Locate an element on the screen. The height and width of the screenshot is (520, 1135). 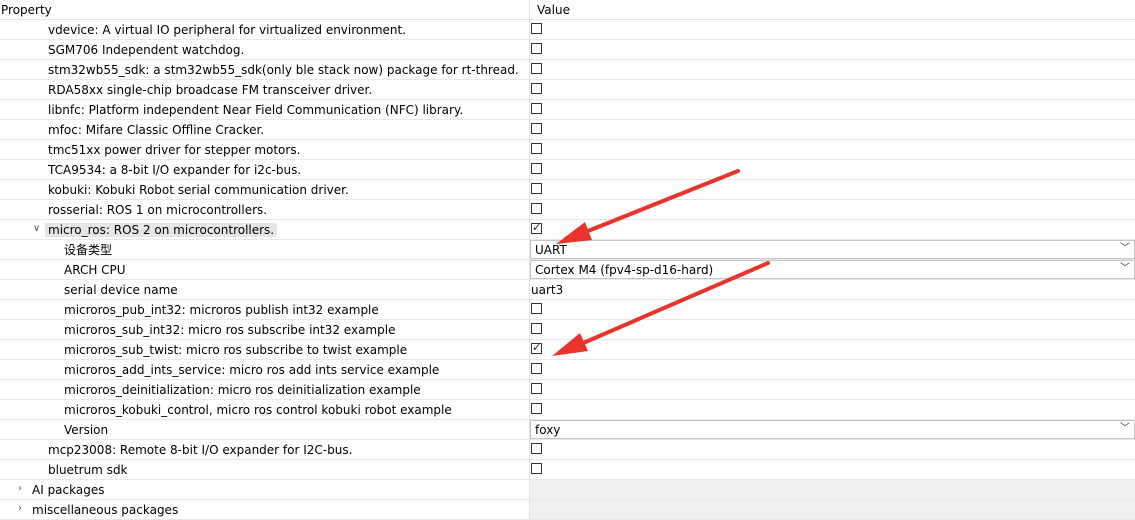
annotation-arrows is located at coordinates (661, 262).